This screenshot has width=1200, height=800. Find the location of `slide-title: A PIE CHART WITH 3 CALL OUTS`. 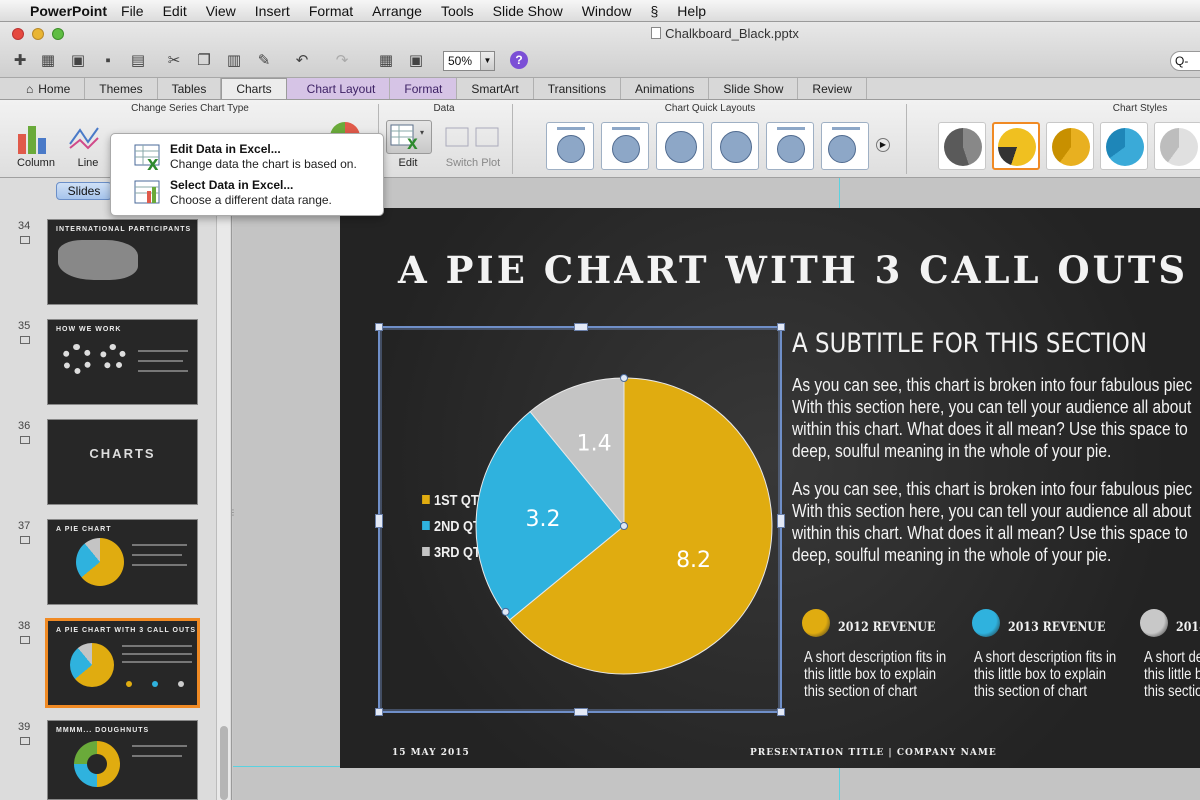

slide-title: A PIE CHART WITH 3 CALL OUTS is located at coordinates (793, 270).